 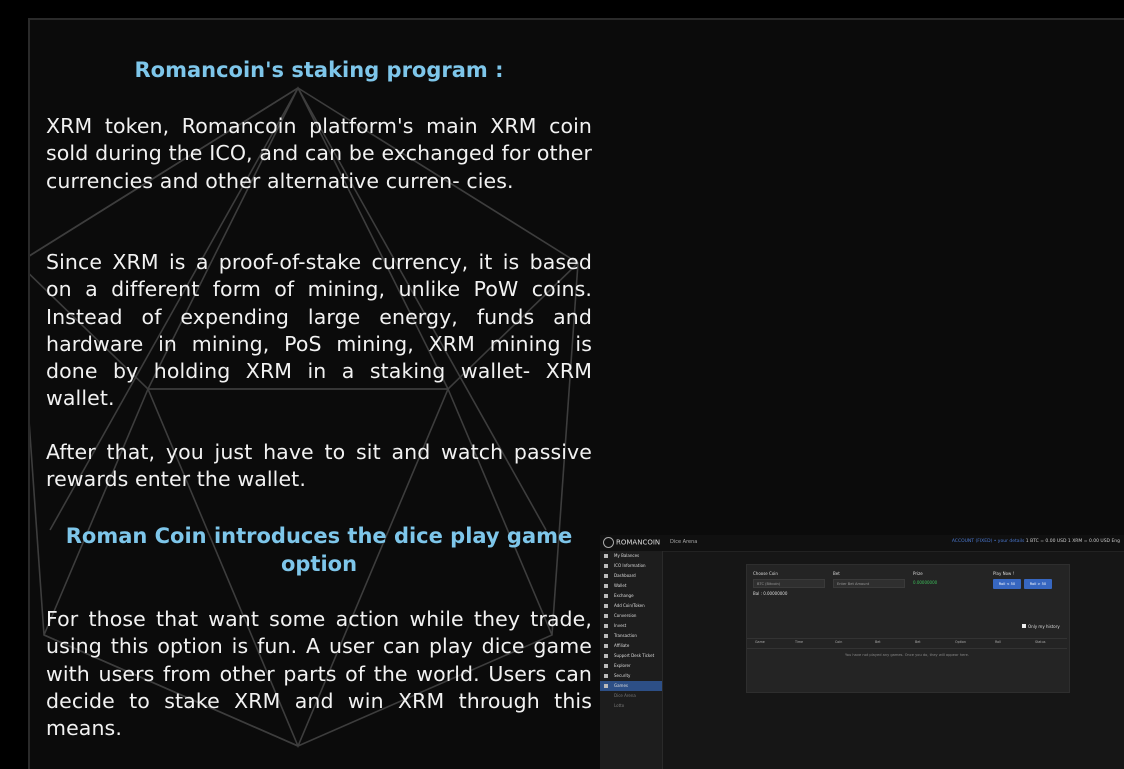 What do you see at coordinates (608, 542) in the screenshot?
I see `logo-mark-icon` at bounding box center [608, 542].